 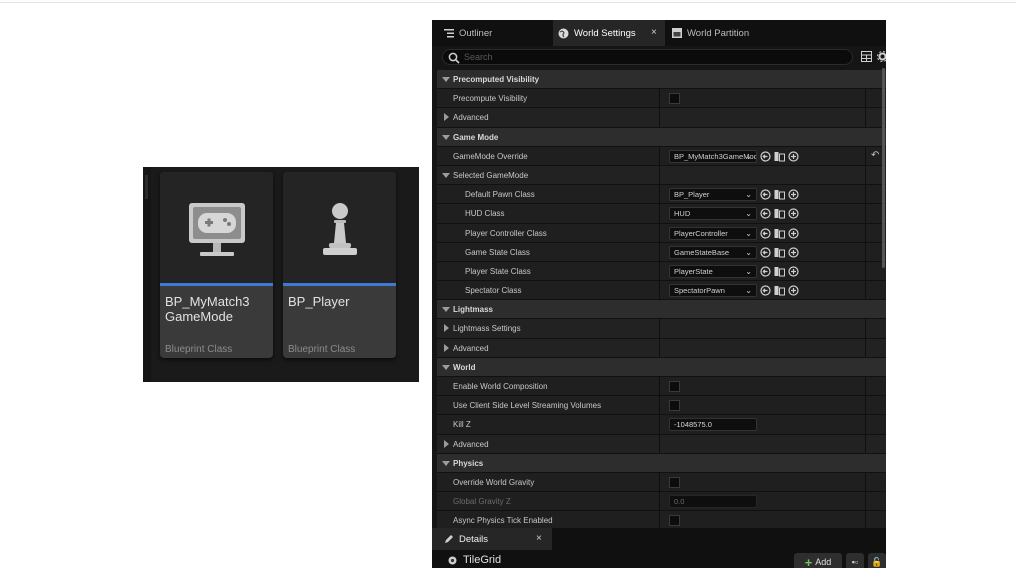 I want to click on actor-icon, so click(x=452, y=560).